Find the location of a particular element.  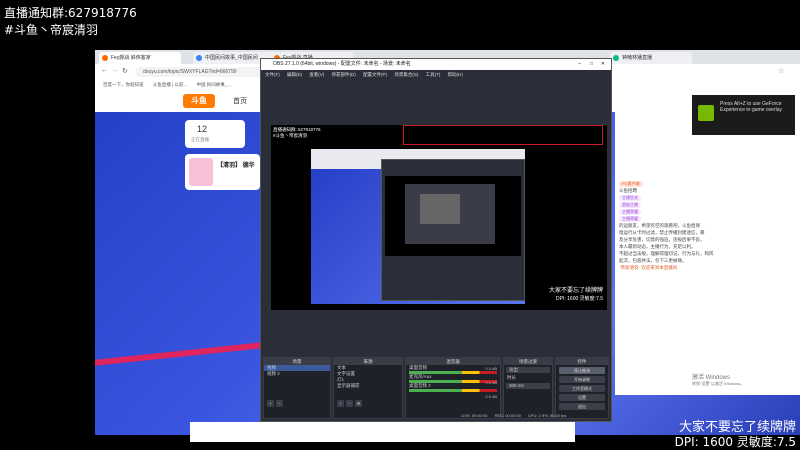

stream-counter-card: 12 正在直播 is located at coordinates (215, 134).